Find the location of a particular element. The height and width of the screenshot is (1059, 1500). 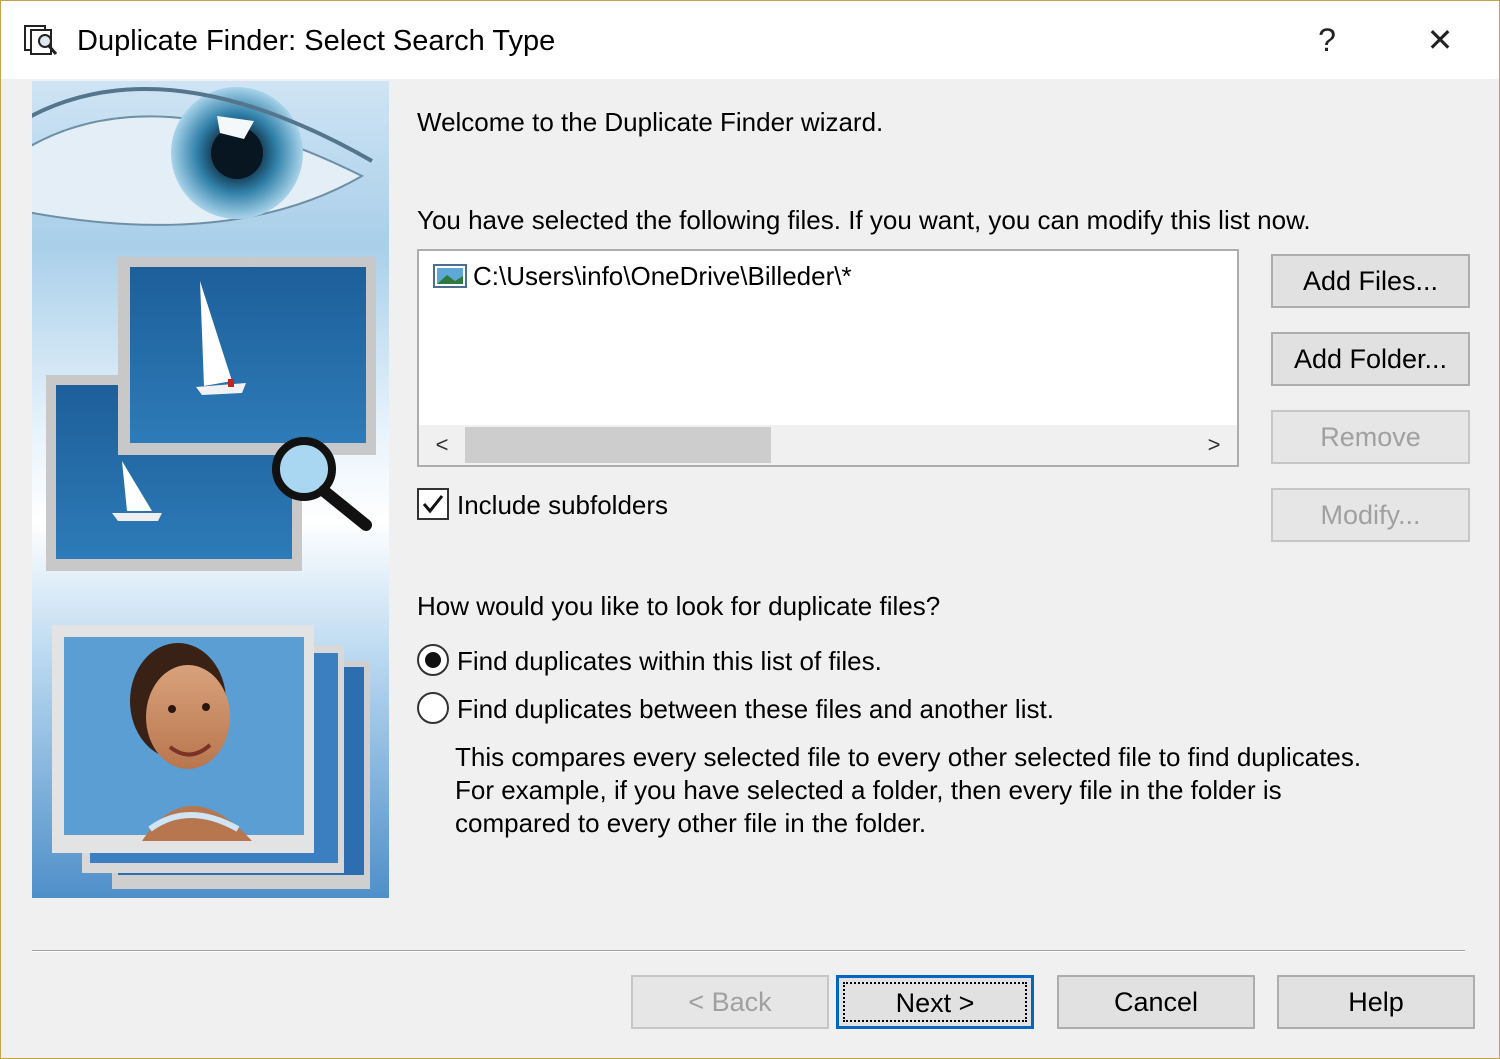

remove-button: Remove is located at coordinates (1370, 437).